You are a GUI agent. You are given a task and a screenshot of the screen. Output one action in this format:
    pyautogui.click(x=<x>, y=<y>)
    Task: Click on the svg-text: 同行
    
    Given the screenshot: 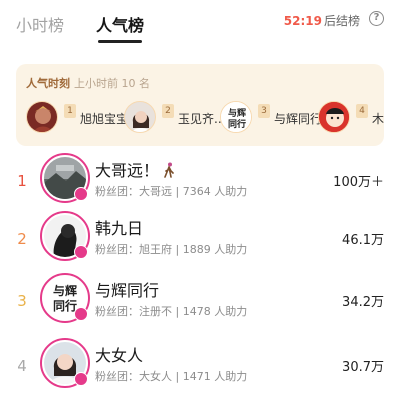 What is the action you would take?
    pyautogui.click(x=237, y=124)
    